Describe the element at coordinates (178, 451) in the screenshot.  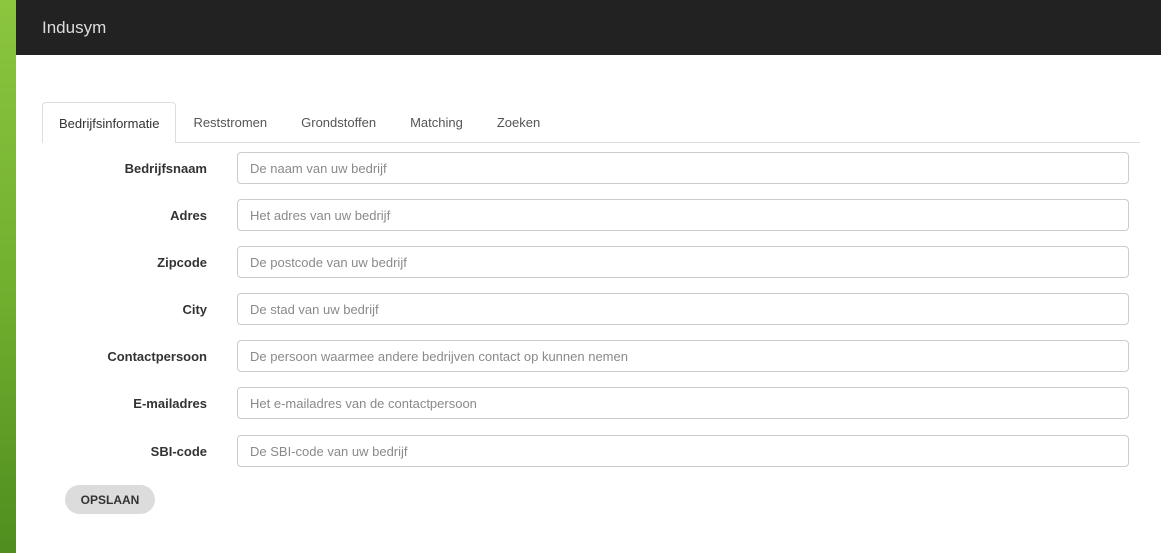
I see `sbi-code-label: SBI-code` at that location.